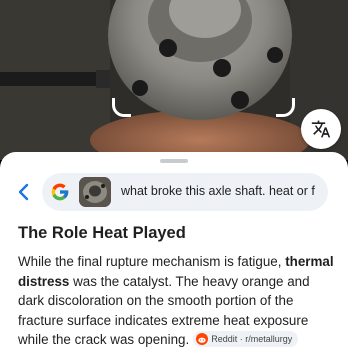 Image resolution: width=348 pixels, height=352 pixels. Describe the element at coordinates (202, 339) in the screenshot. I see `reddit-icon` at that location.